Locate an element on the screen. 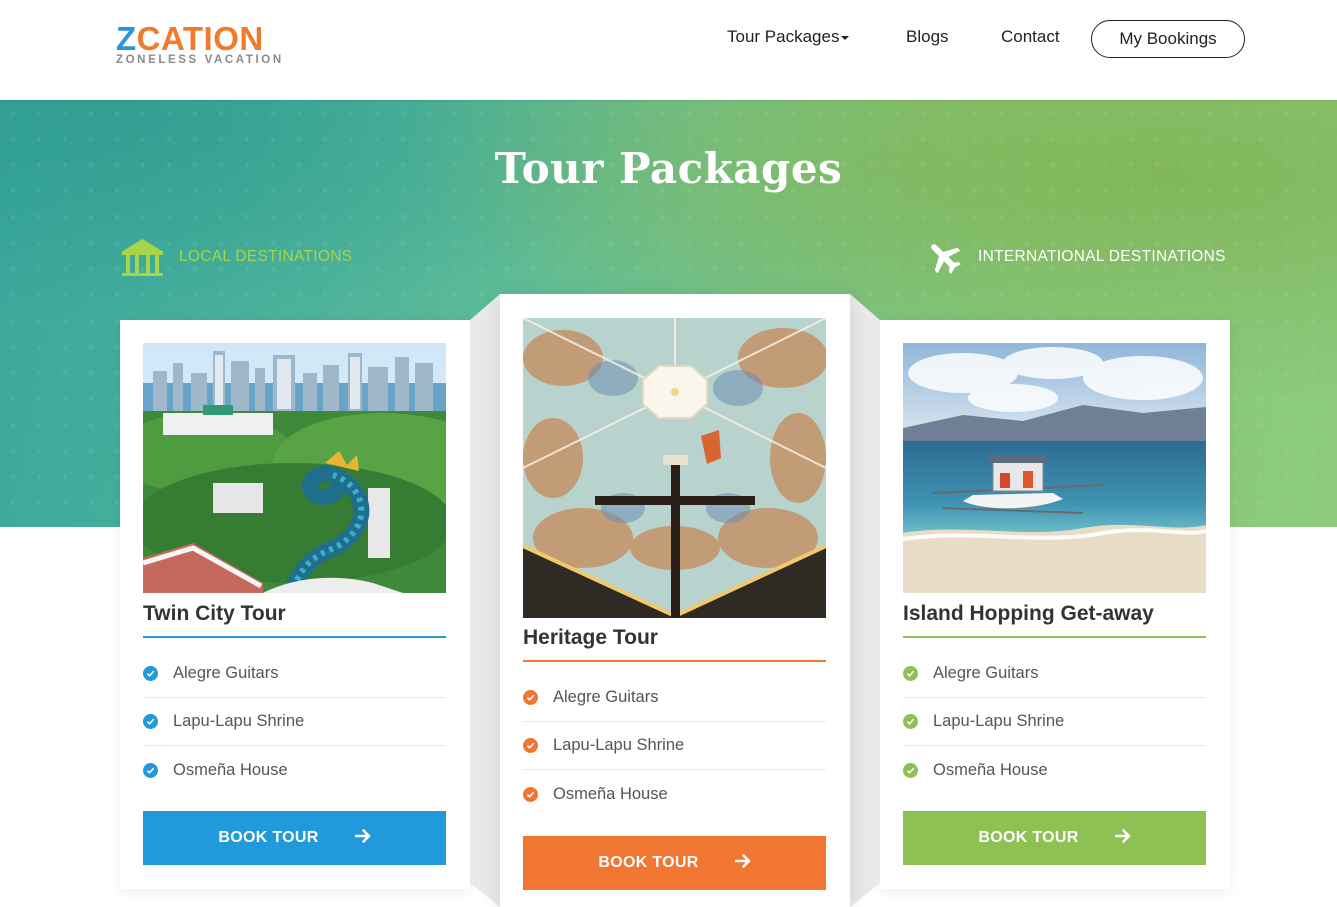 Image resolution: width=1337 pixels, height=907 pixels. tour-title: Heritage Tour is located at coordinates (674, 644).